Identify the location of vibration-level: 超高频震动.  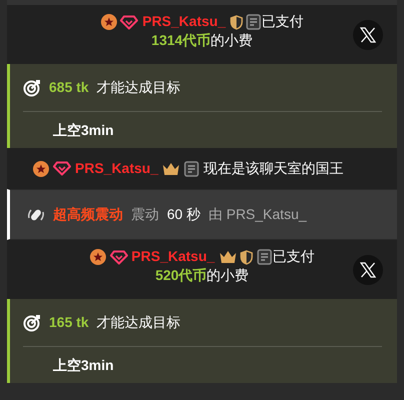
(88, 214).